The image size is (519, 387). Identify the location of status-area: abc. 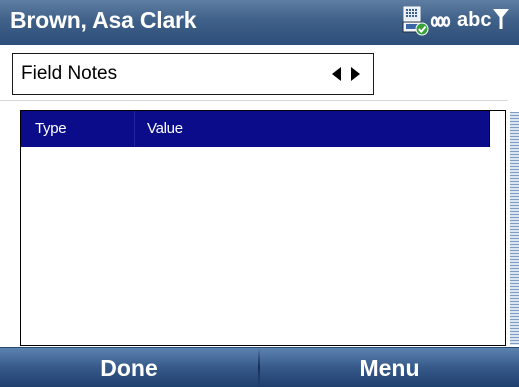
(459, 21).